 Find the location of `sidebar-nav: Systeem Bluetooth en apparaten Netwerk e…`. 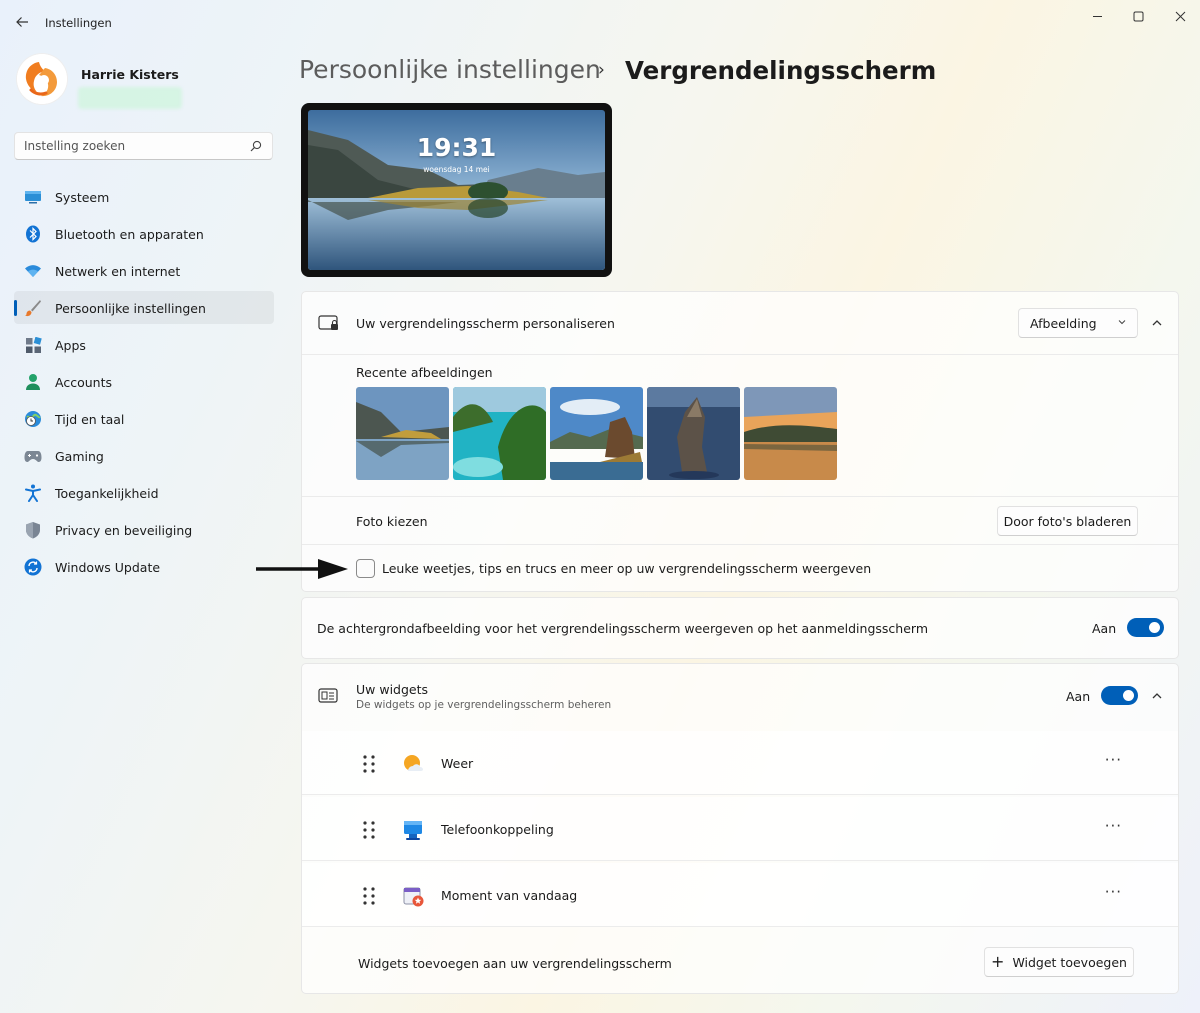

sidebar-nav: Systeem Bluetooth en apparaten Netwerk e… is located at coordinates (144, 383).